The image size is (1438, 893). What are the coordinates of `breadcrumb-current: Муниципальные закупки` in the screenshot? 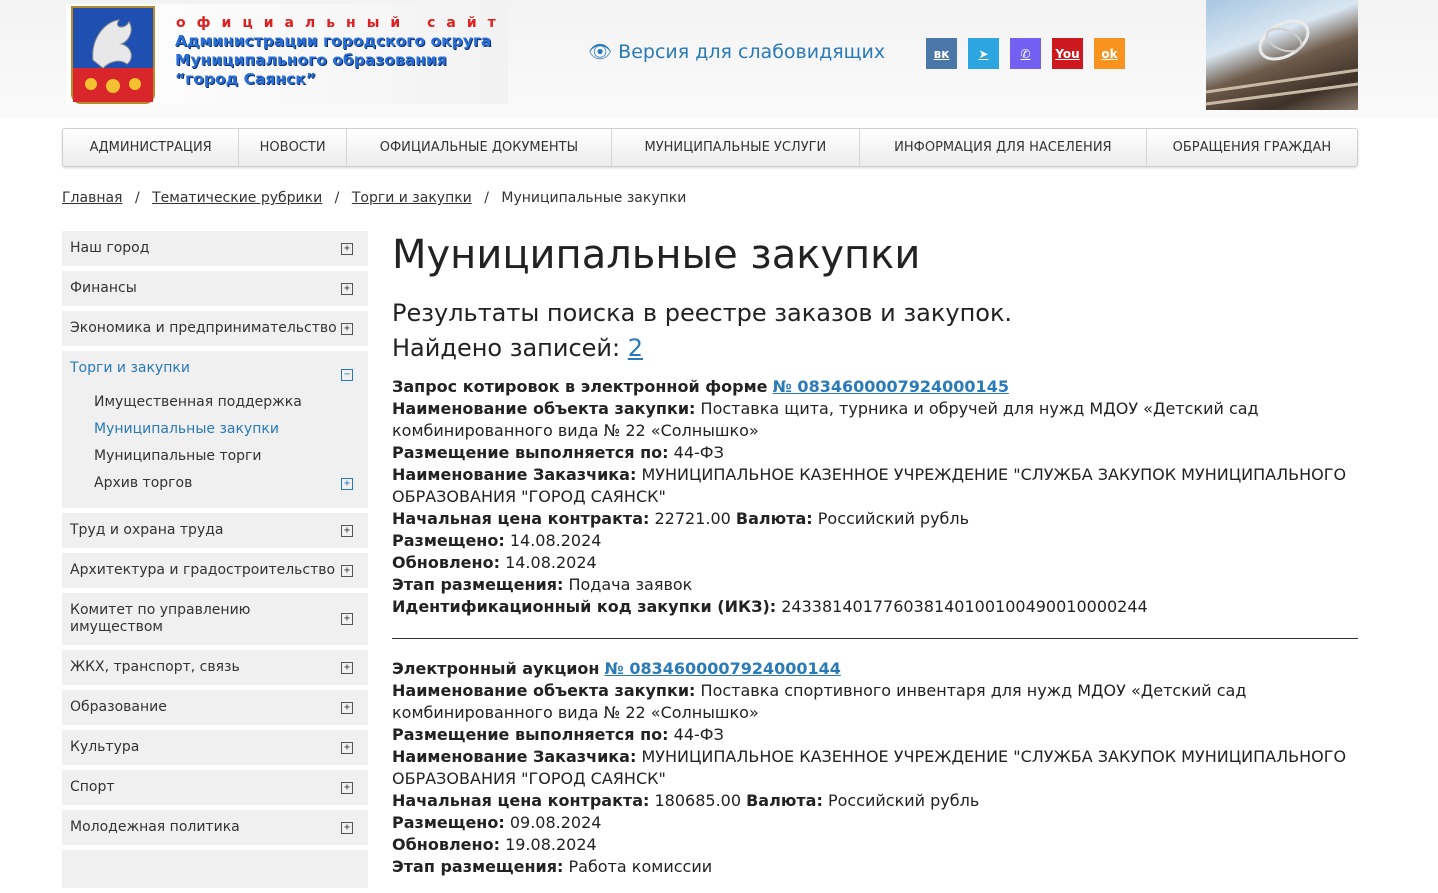 It's located at (594, 198).